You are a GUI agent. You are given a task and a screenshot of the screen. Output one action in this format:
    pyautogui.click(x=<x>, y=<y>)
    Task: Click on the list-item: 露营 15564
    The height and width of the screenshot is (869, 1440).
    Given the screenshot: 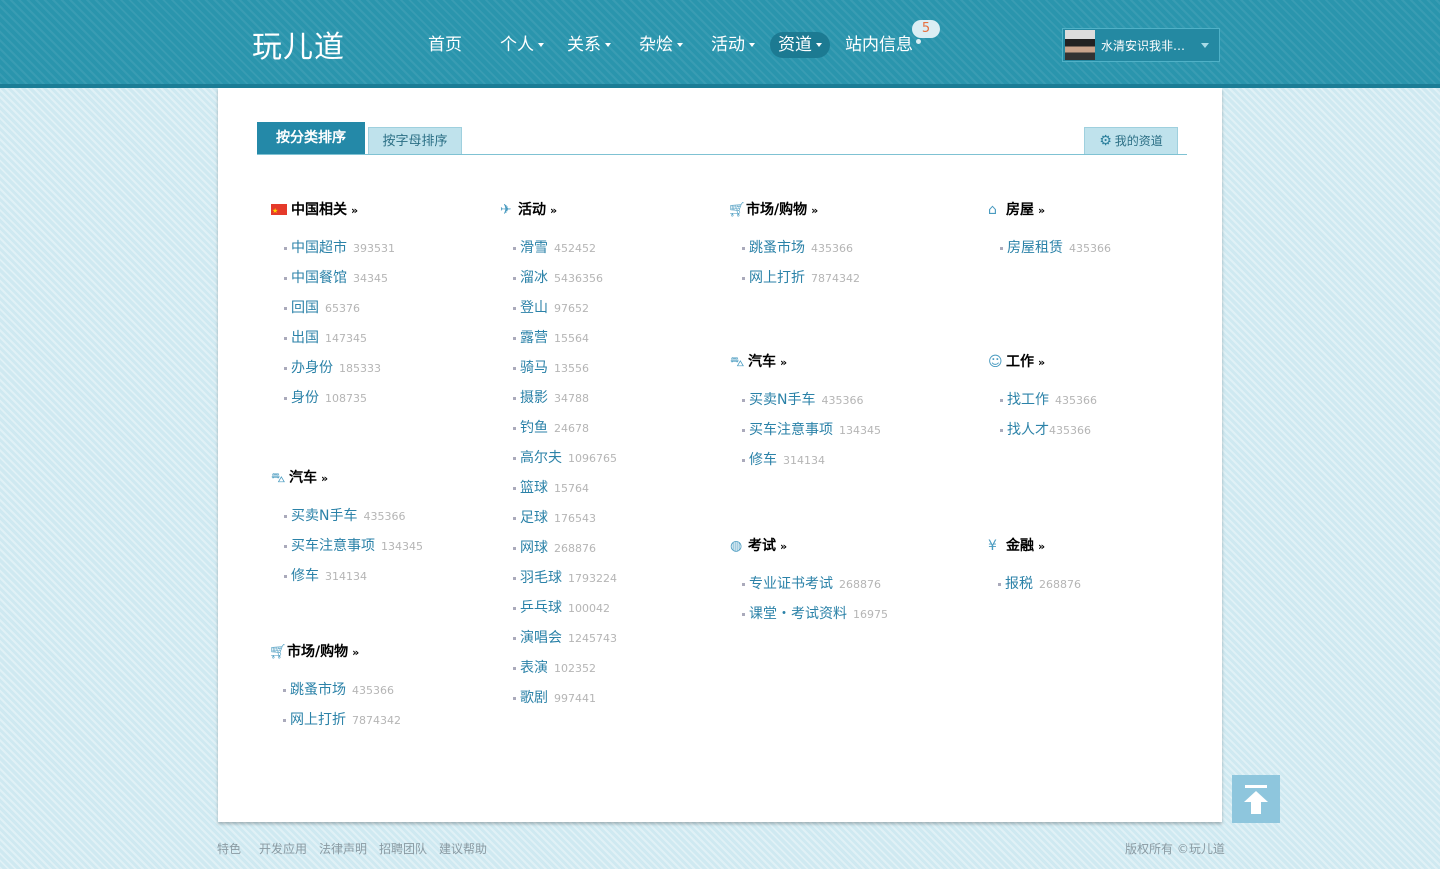 What is the action you would take?
    pyautogui.click(x=551, y=338)
    